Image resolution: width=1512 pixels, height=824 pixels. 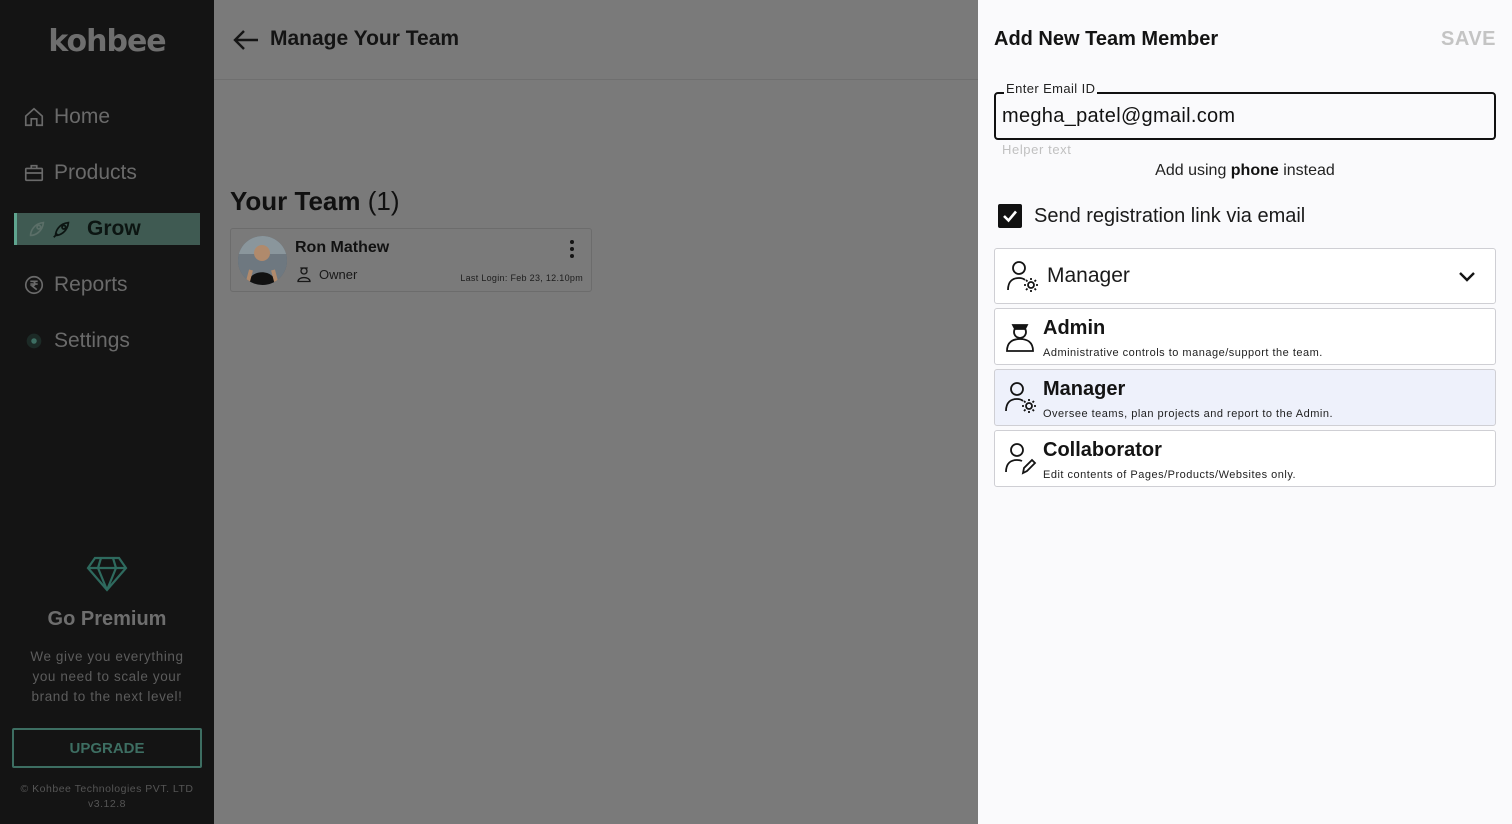 What do you see at coordinates (262, 260) in the screenshot?
I see `avatar` at bounding box center [262, 260].